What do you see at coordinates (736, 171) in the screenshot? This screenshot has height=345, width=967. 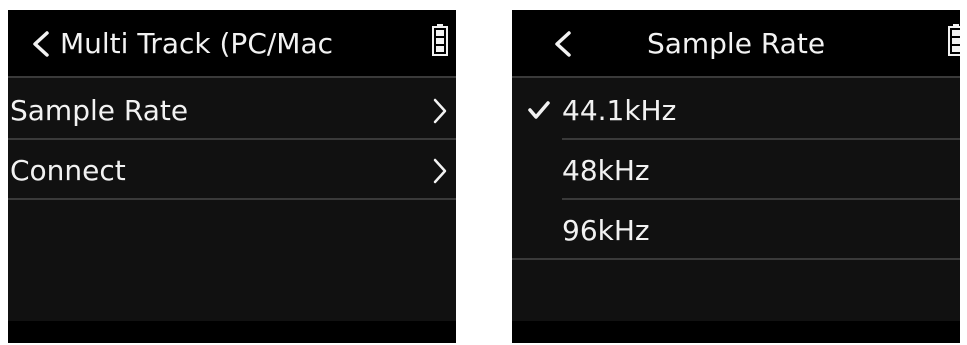 I see `option-48khz: 48kHz` at bounding box center [736, 171].